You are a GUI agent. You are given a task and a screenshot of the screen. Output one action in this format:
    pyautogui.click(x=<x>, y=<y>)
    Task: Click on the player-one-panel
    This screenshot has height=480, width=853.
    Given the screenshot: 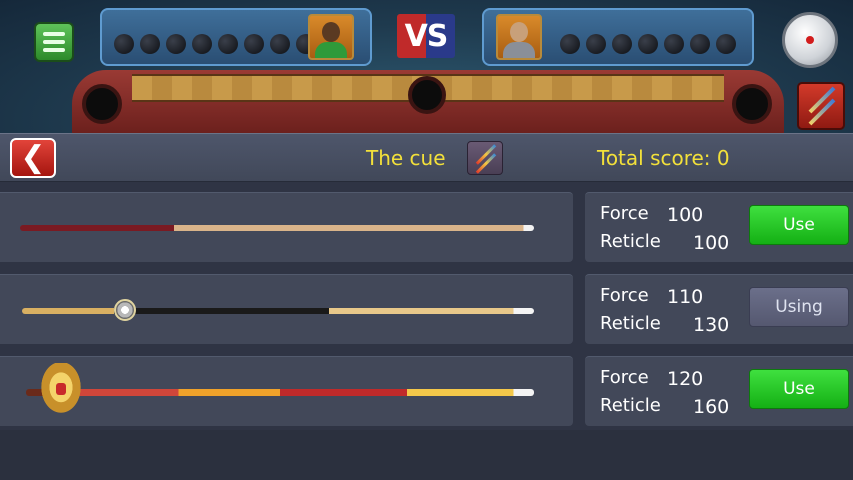 What is the action you would take?
    pyautogui.click(x=236, y=37)
    